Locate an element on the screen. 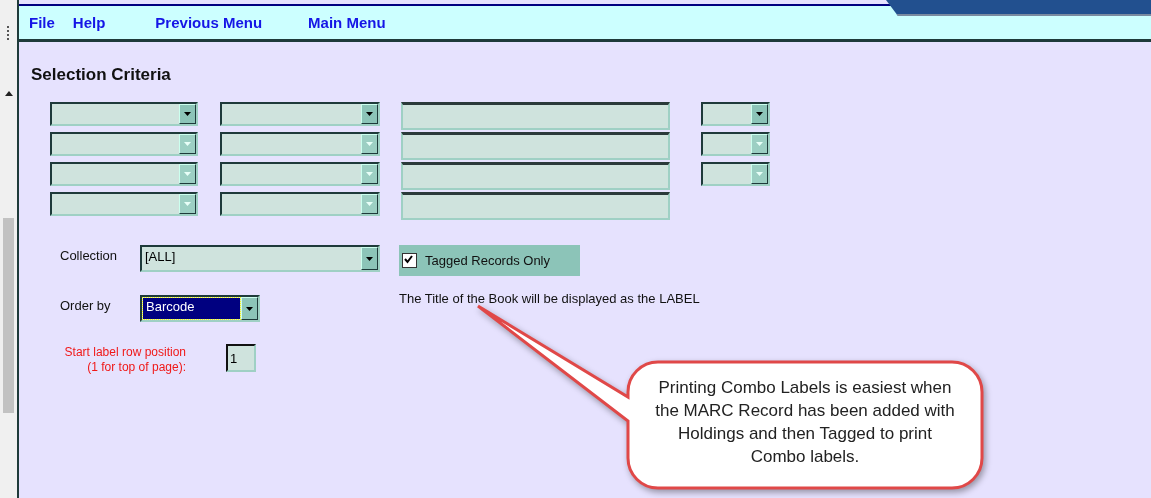  scrollbar is located at coordinates (8, 251).